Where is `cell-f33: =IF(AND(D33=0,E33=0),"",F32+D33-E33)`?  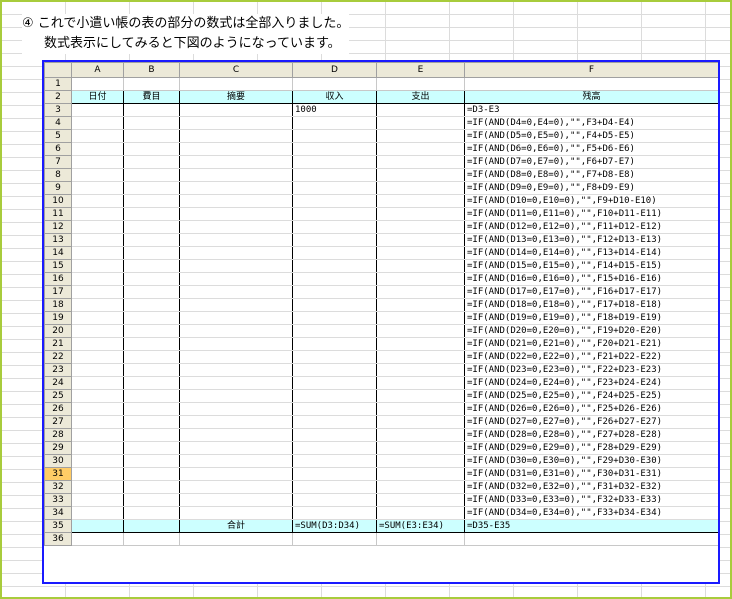
cell-f33: =IF(AND(D33=0,E33=0),"",F32+D33-E33) is located at coordinates (591, 500).